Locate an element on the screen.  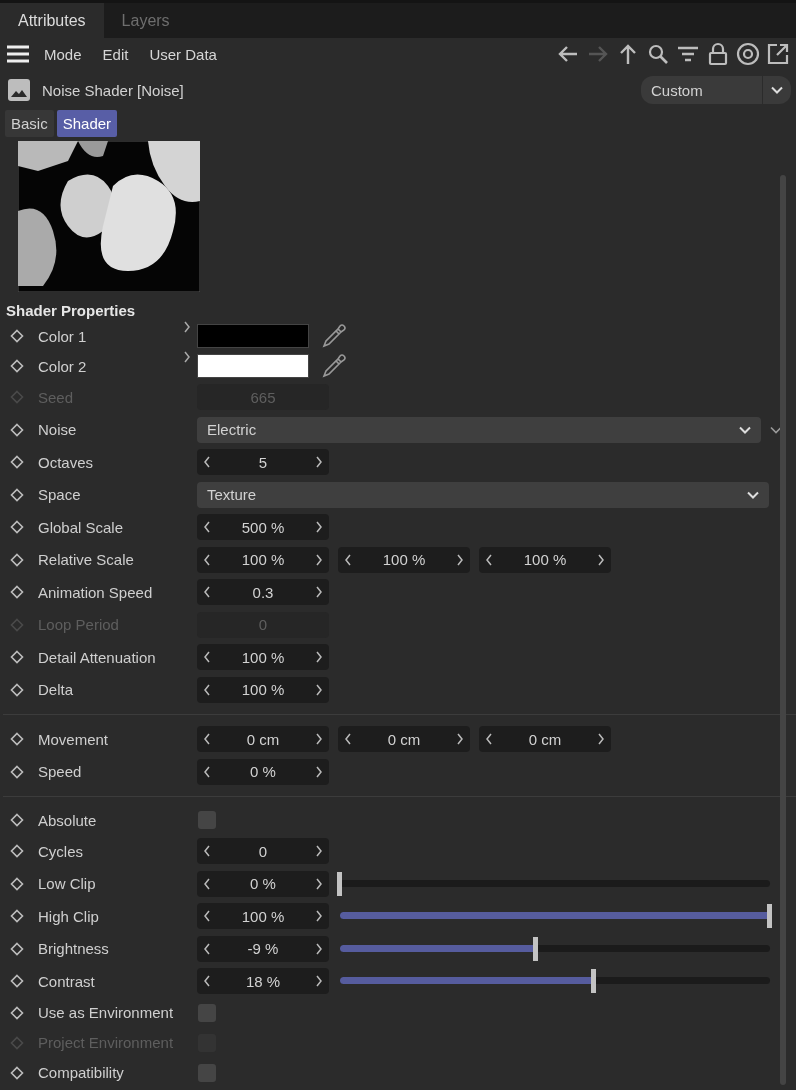
property-label: Space is located at coordinates (60, 495).